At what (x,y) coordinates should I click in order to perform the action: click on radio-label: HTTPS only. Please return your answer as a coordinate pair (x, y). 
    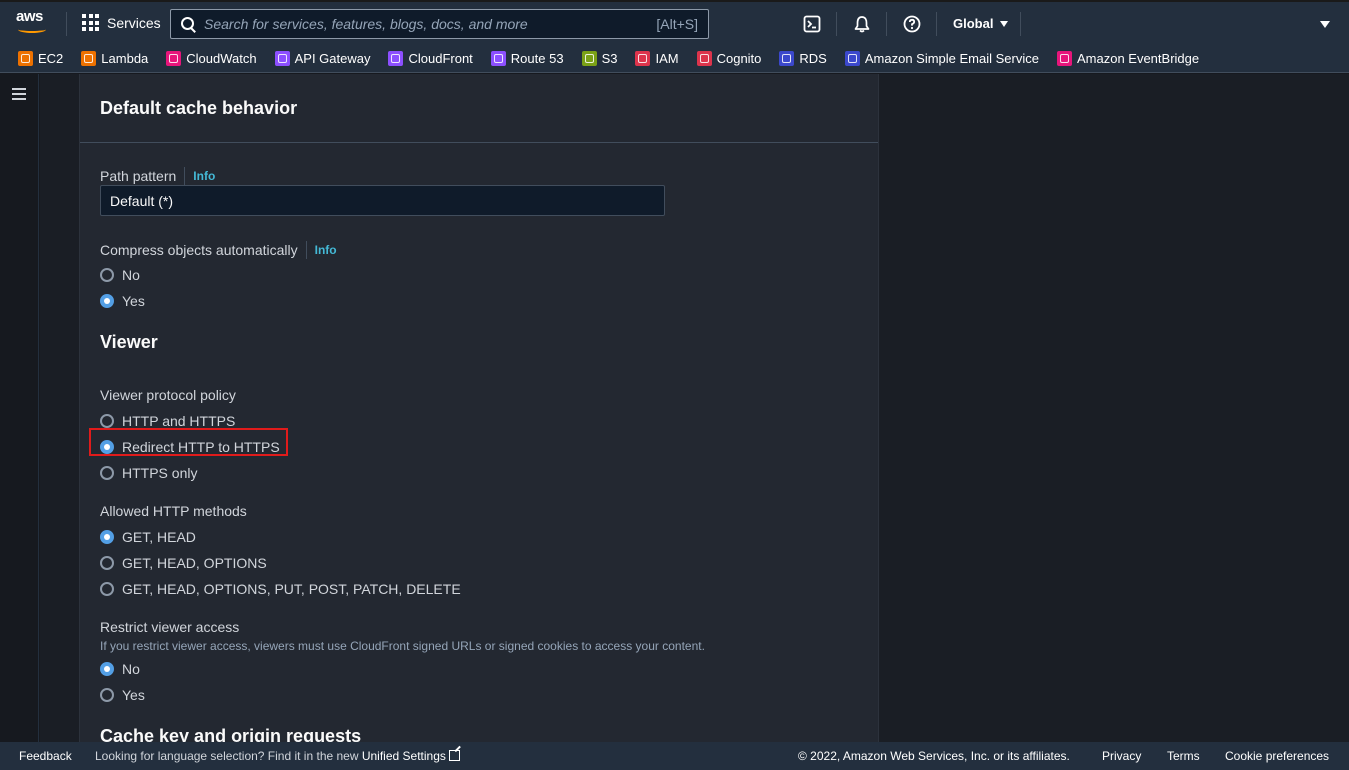
    Looking at the image, I should click on (160, 473).